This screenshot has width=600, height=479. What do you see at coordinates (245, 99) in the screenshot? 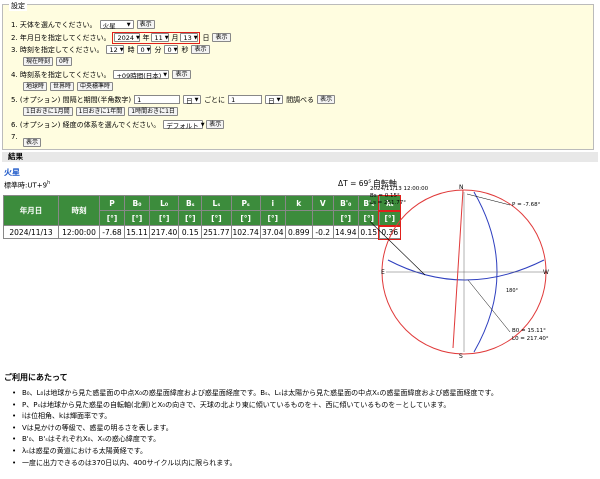
I see `period-input: 1` at bounding box center [245, 99].